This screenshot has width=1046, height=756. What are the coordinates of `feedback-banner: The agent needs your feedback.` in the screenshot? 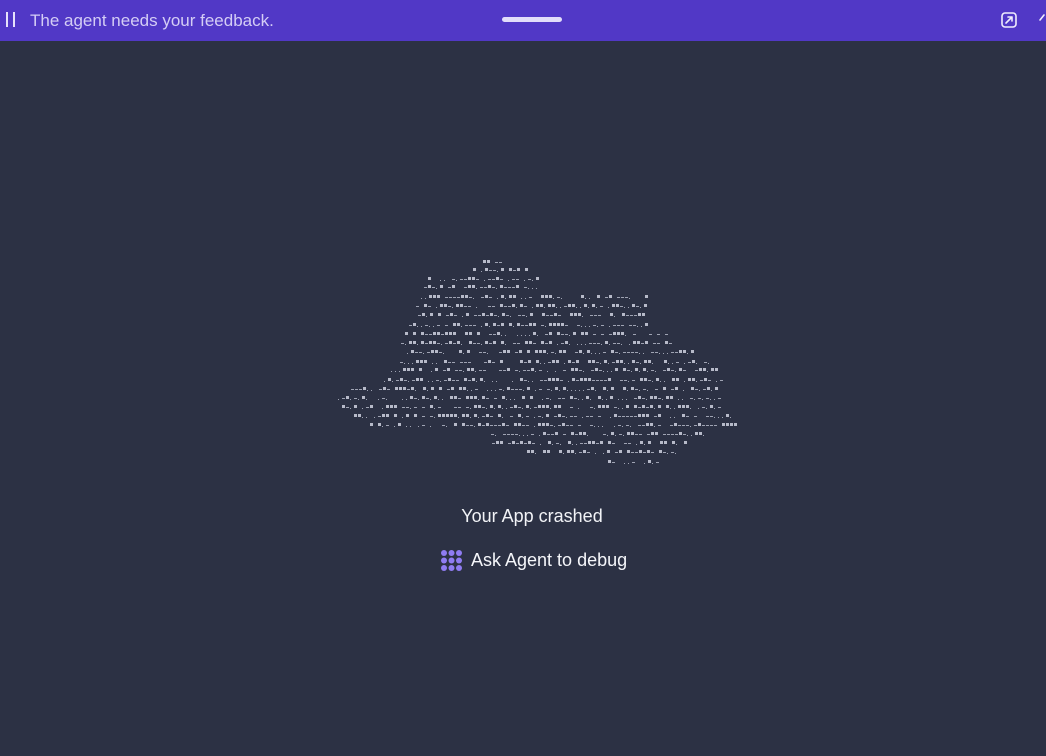 It's located at (523, 20).